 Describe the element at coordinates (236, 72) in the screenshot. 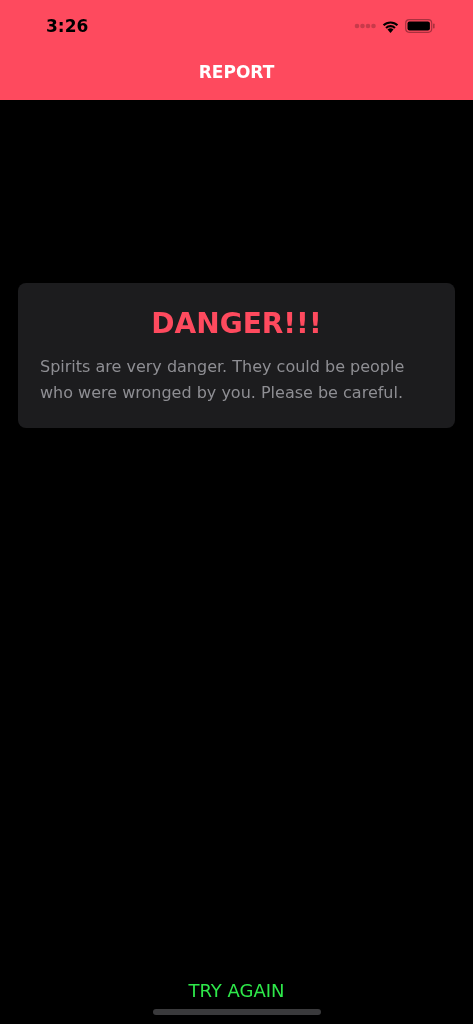

I see `nav-title: REPORT` at that location.